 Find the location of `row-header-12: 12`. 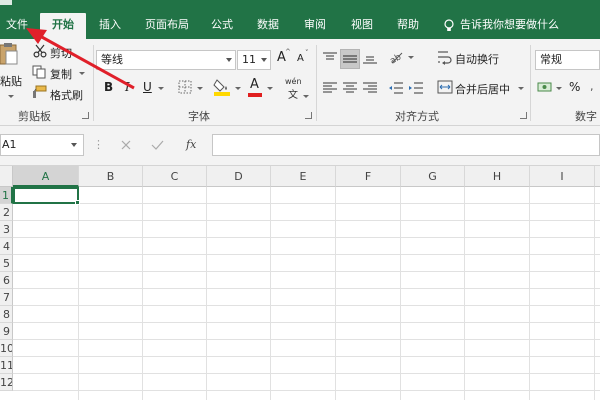

row-header-12: 12 is located at coordinates (6, 382).